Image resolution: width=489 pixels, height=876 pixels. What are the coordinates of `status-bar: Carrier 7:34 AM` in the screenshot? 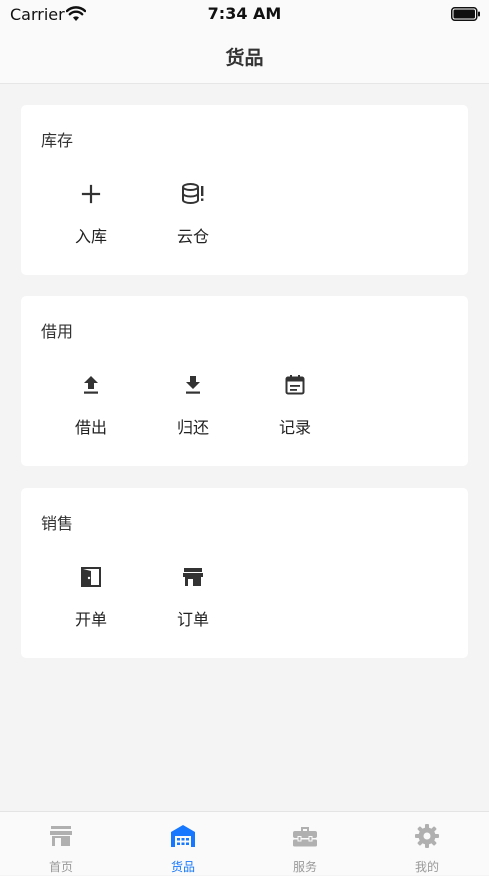 It's located at (244, 15).